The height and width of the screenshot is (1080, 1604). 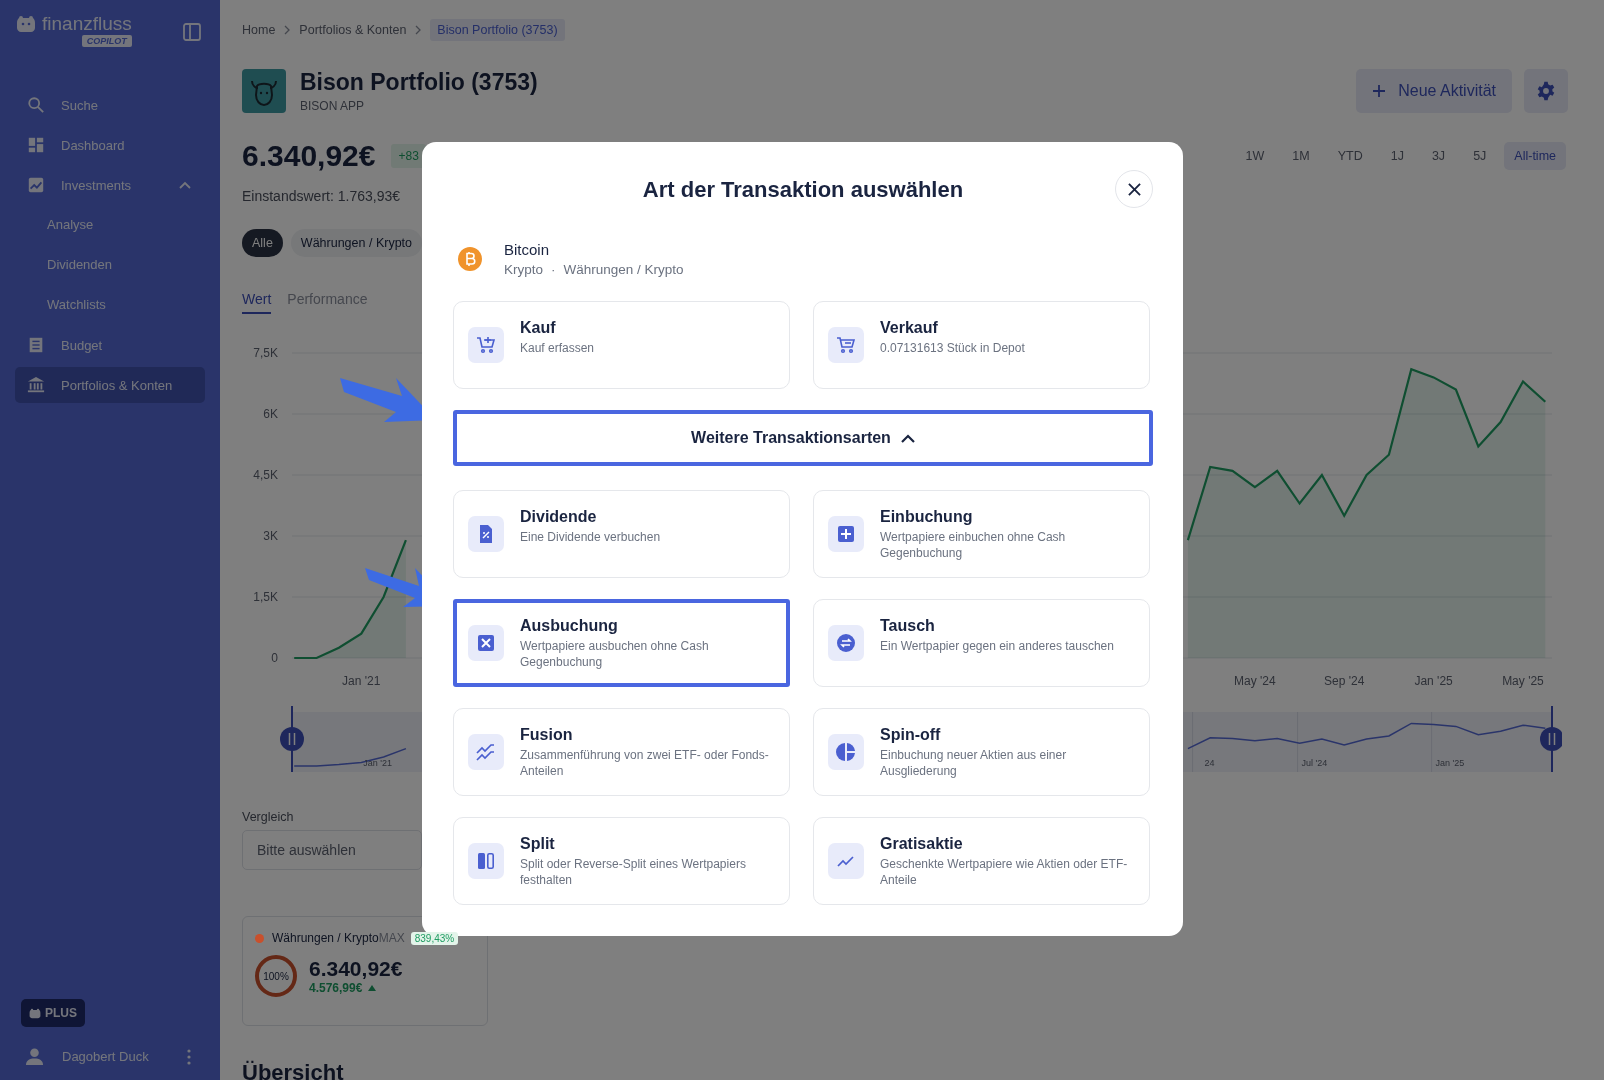 I want to click on range-tab: 1M, so click(x=1301, y=156).